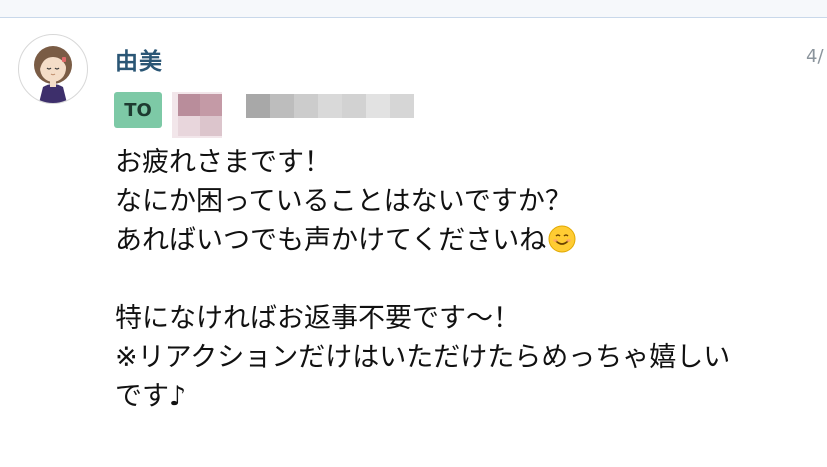  Describe the element at coordinates (317, 318) in the screenshot. I see `message-line: 特になければお返事不要です〜！` at that location.